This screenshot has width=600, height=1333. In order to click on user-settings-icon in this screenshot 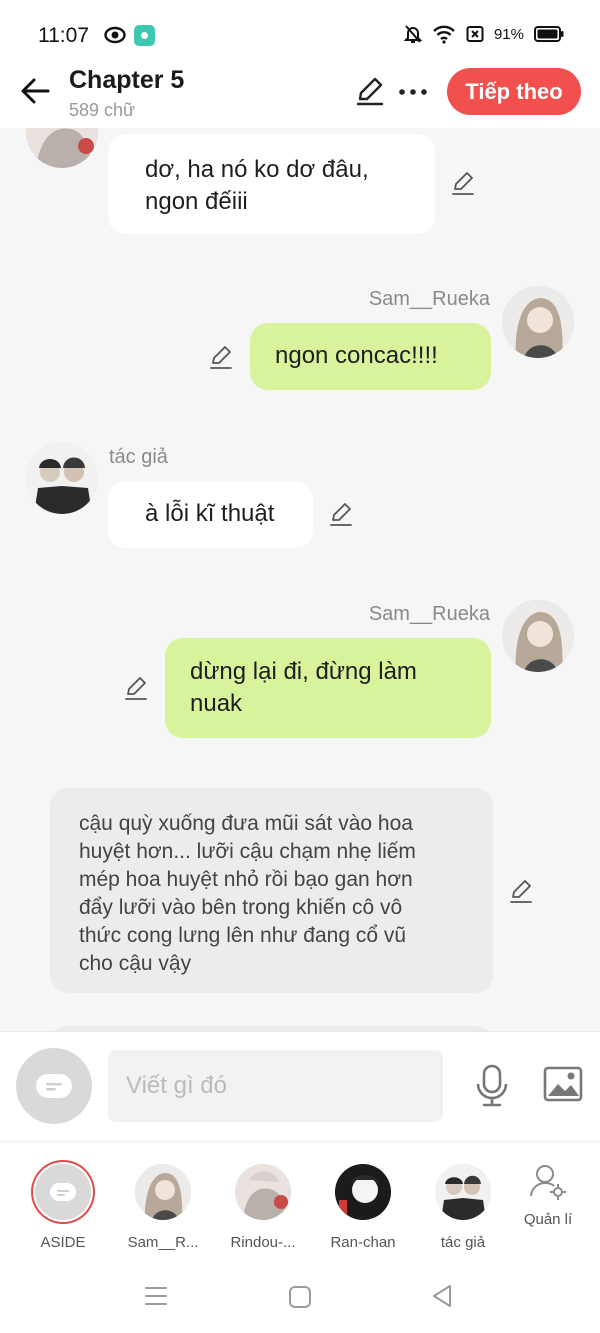, I will do `click(548, 1182)`.